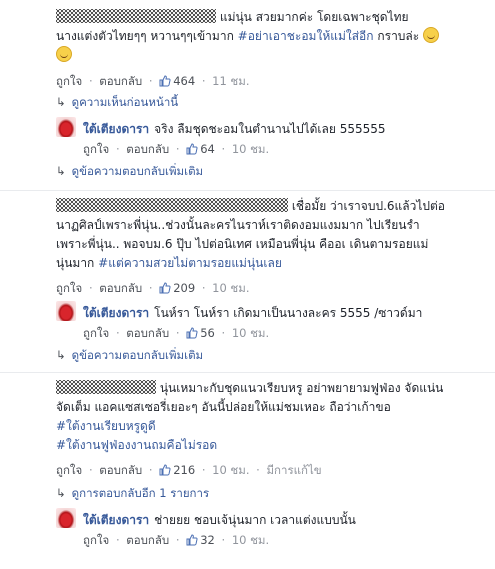 This screenshot has height=569, width=495. What do you see at coordinates (176, 333) in the screenshot?
I see `reply-actions: ถูกใจ · ตอบกลับ · 56 · 10 ชม.` at bounding box center [176, 333].